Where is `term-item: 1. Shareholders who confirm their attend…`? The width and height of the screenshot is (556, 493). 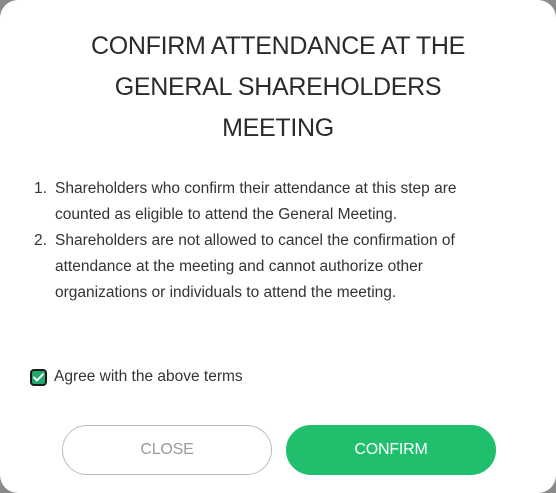 term-item: 1. Shareholders who confirm their attend… is located at coordinates (274, 202).